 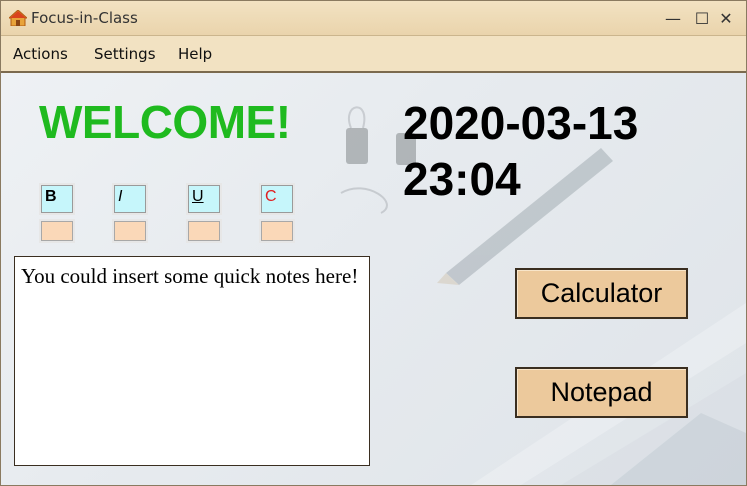 I want to click on title-bar: Focus-in-Class — ☐ ✕, so click(x=373, y=18).